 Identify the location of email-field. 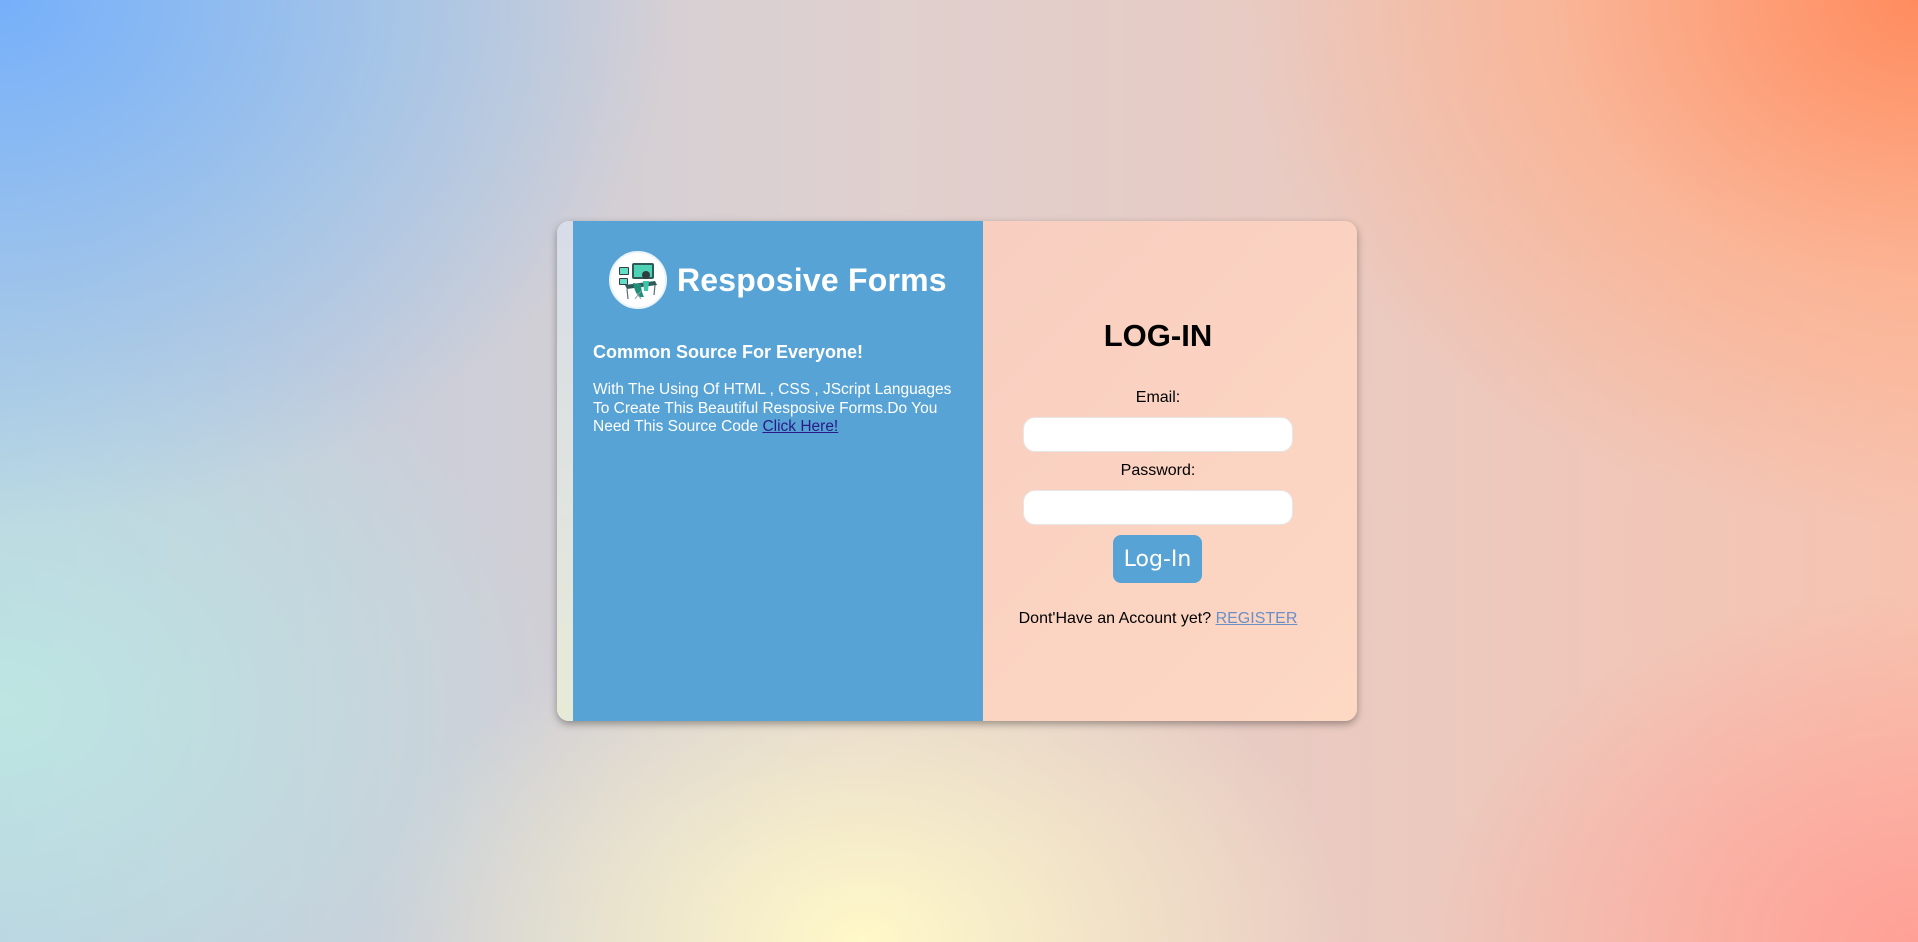
(1158, 434).